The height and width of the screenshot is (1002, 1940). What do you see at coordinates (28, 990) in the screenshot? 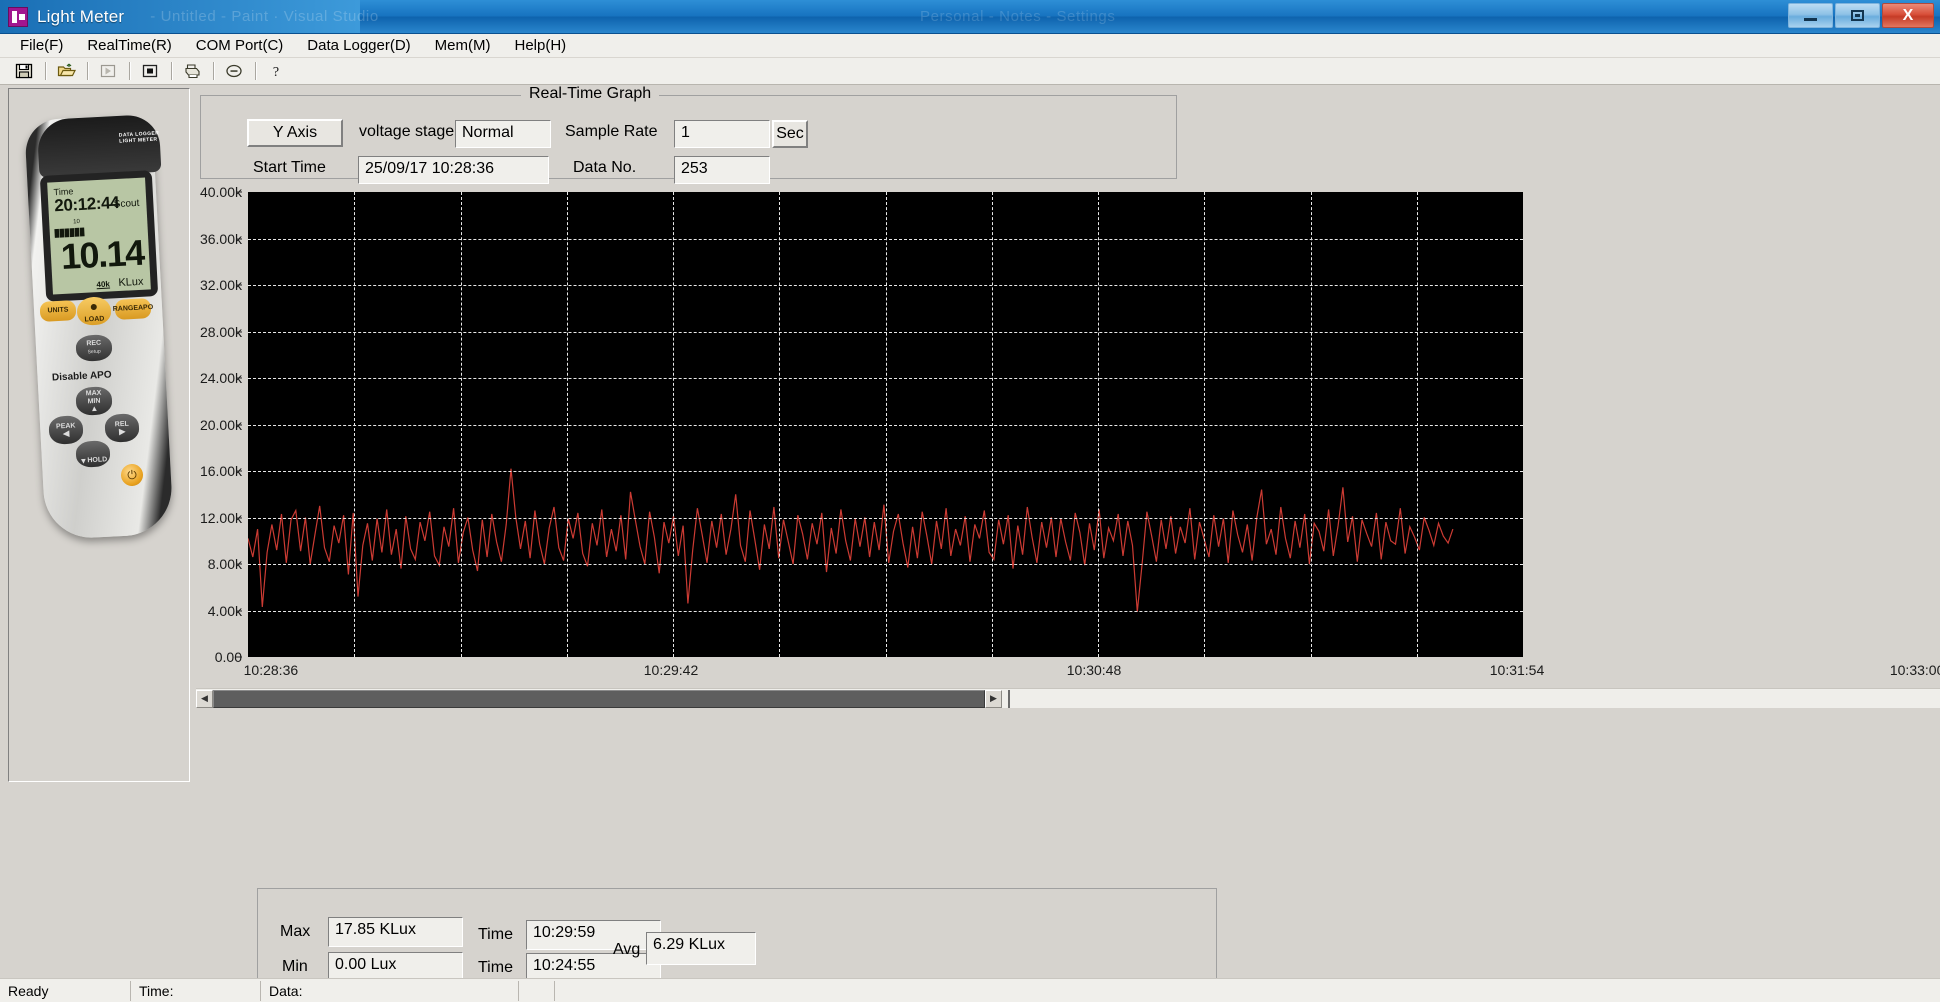
I see `status-ready-cell: Ready` at bounding box center [28, 990].